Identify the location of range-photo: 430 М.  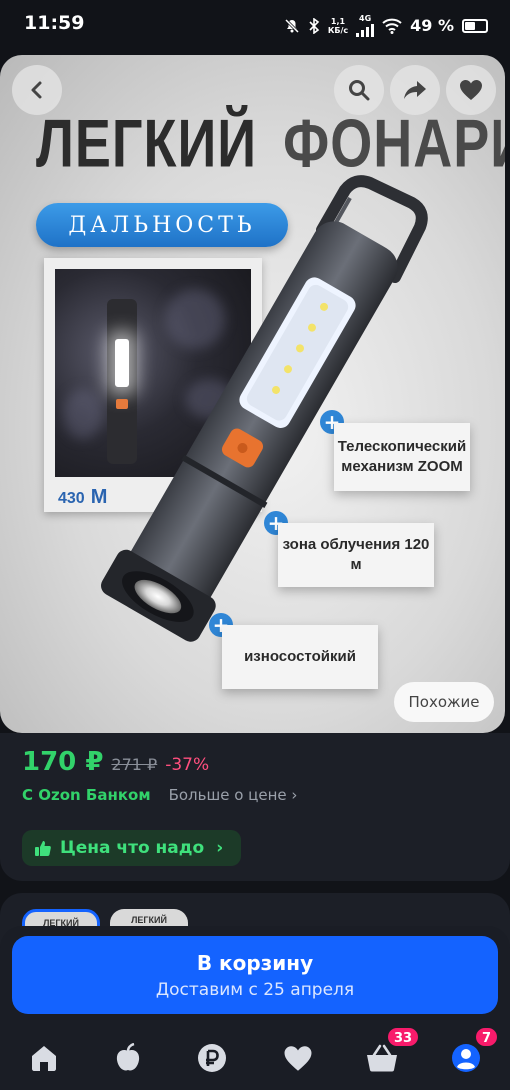
(153, 385).